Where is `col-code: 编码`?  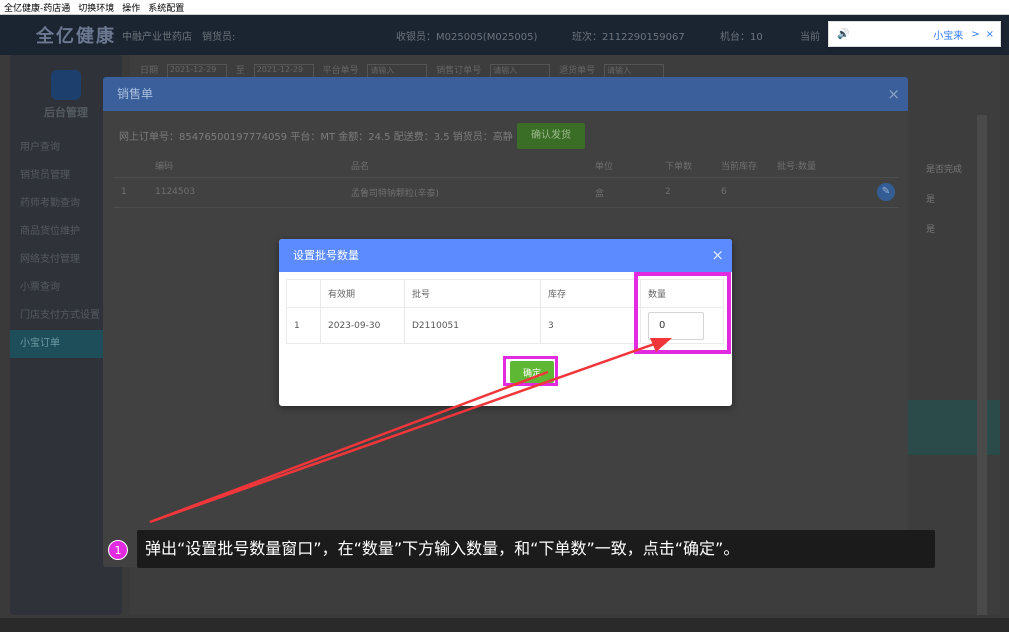
col-code: 编码 is located at coordinates (245, 166).